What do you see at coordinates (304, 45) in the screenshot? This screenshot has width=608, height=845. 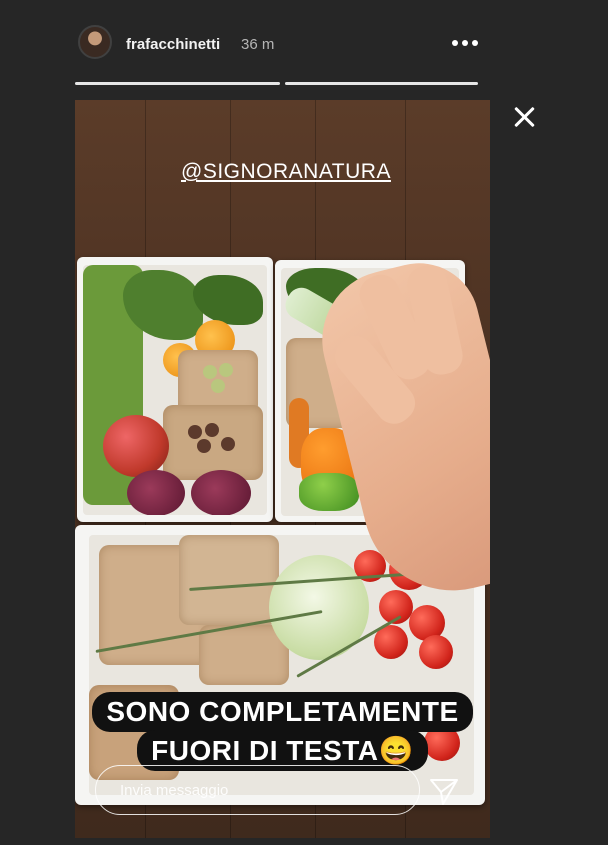 I see `story-header: frafacchinetti 36 m` at bounding box center [304, 45].